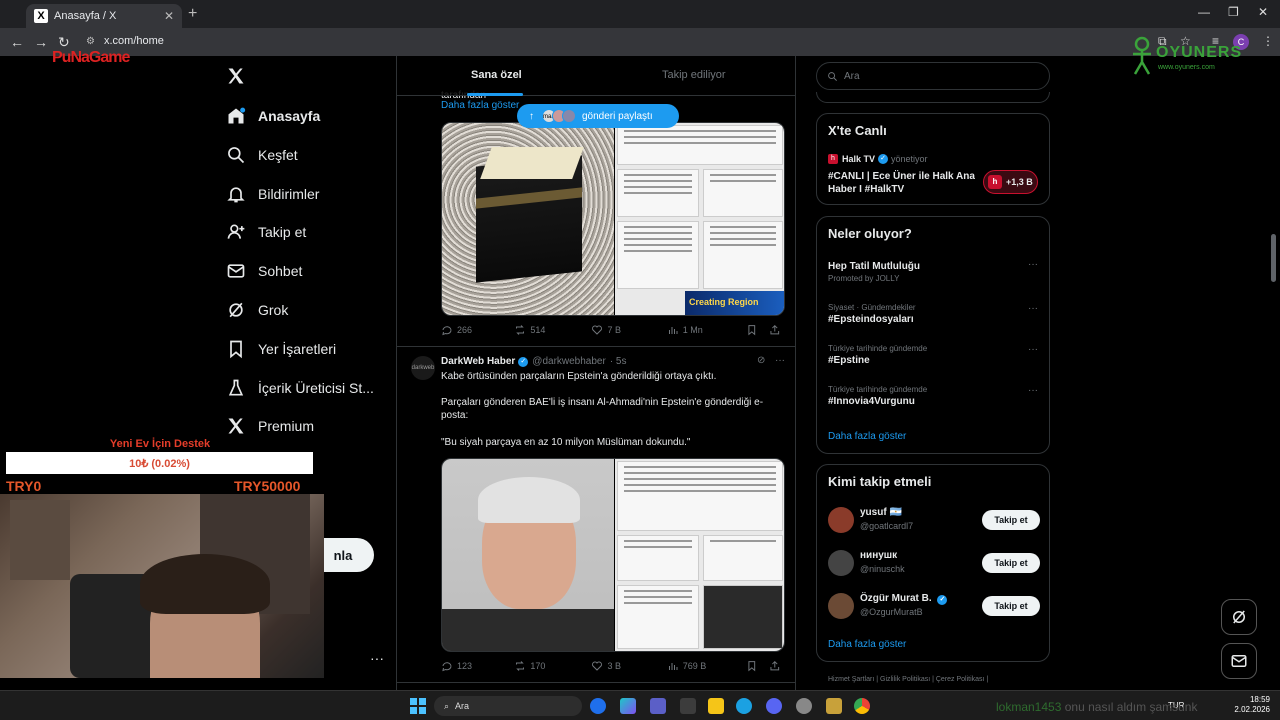 Image resolution: width=1280 pixels, height=720 pixels. What do you see at coordinates (699, 219) in the screenshot?
I see `document-collage: Creating Region` at bounding box center [699, 219].